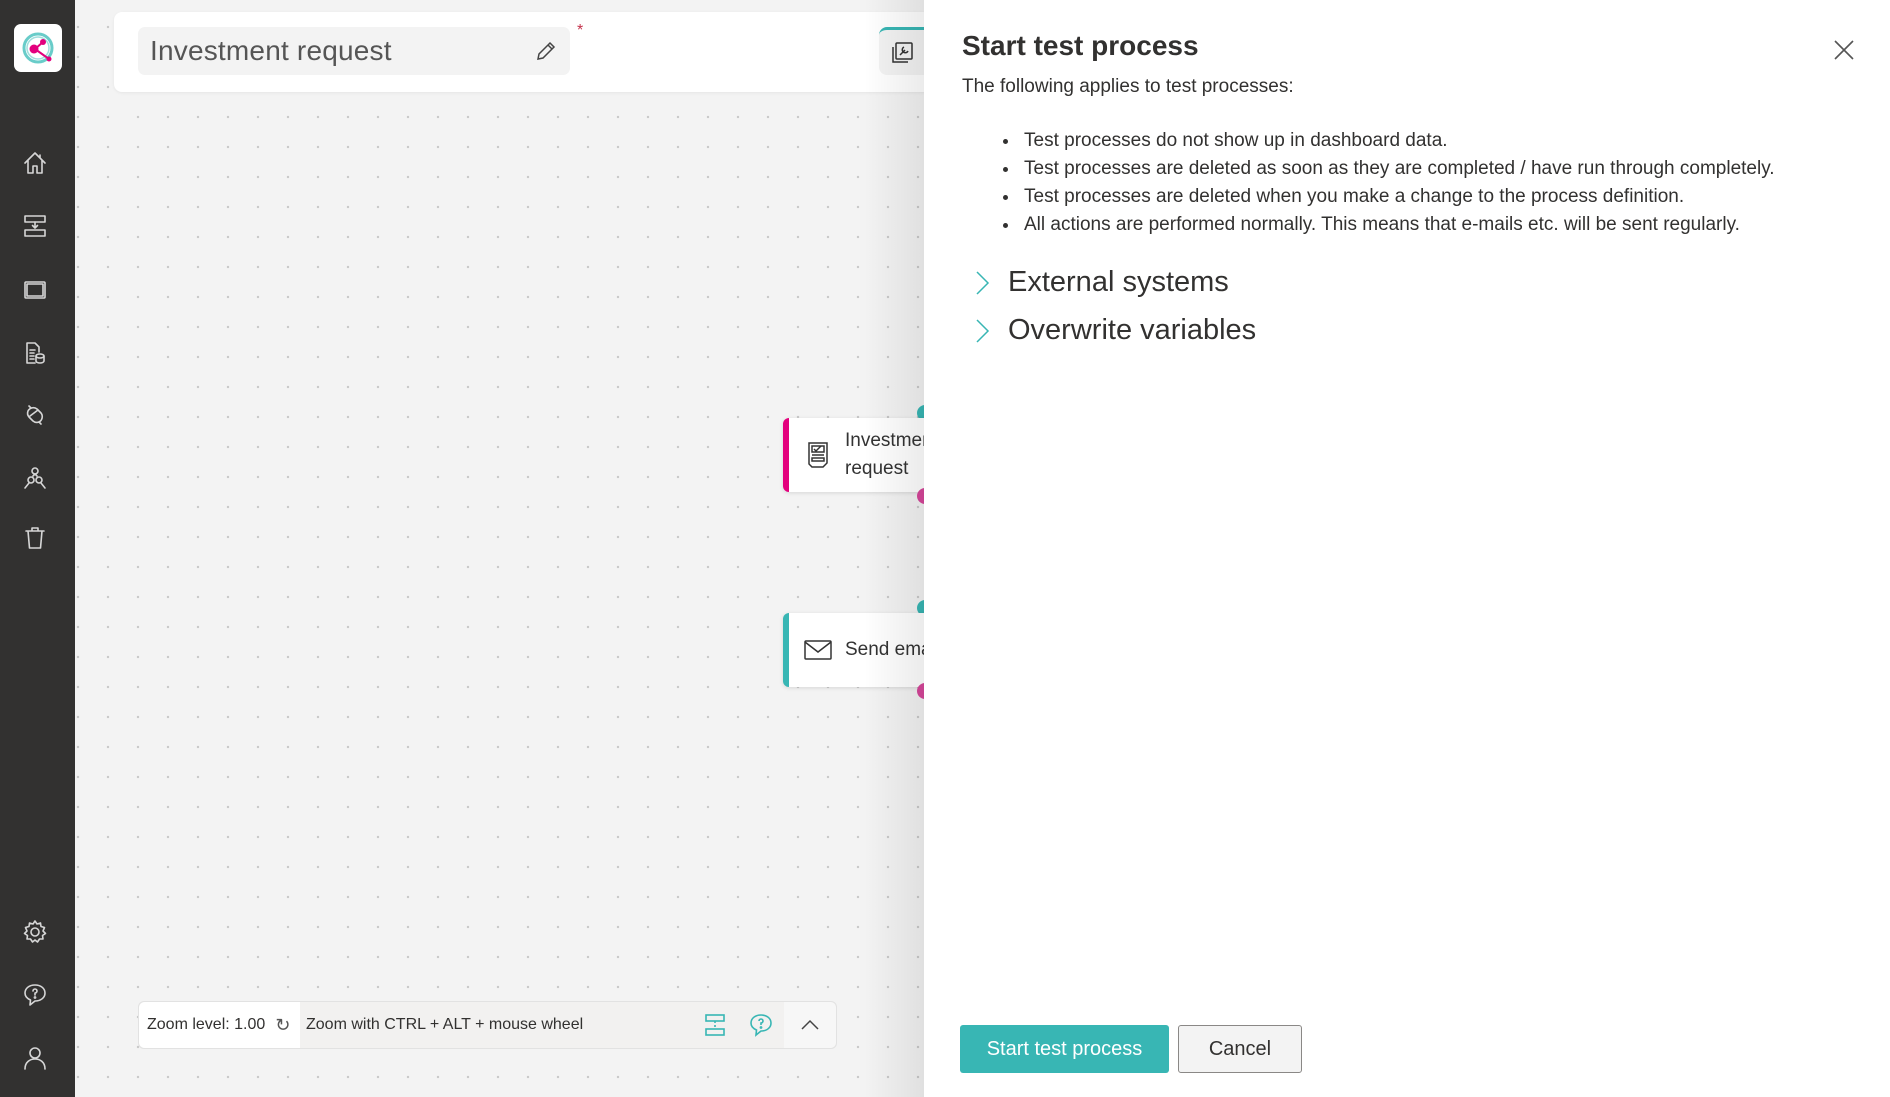  I want to click on window-icon, so click(35, 290).